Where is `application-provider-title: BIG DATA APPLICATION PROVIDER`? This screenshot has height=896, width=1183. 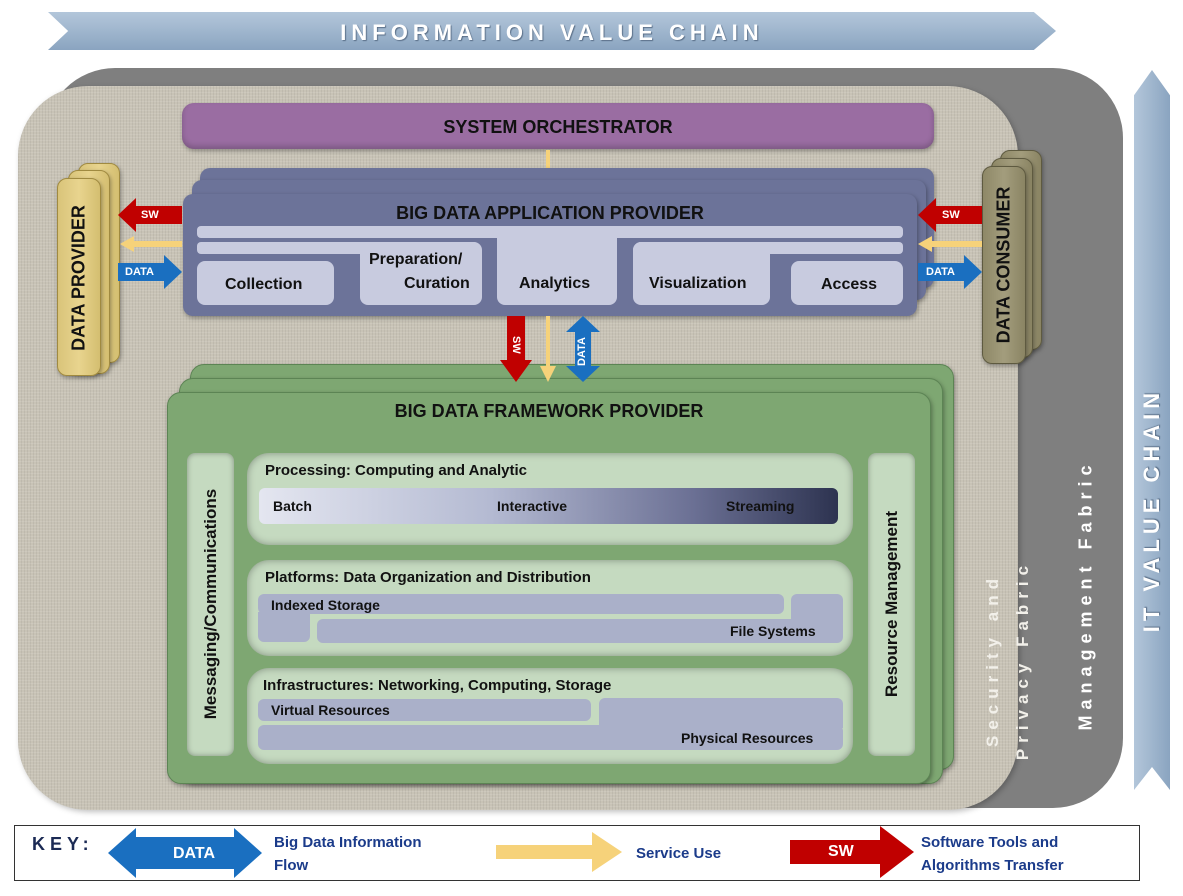
application-provider-title: BIG DATA APPLICATION PROVIDER is located at coordinates (550, 213).